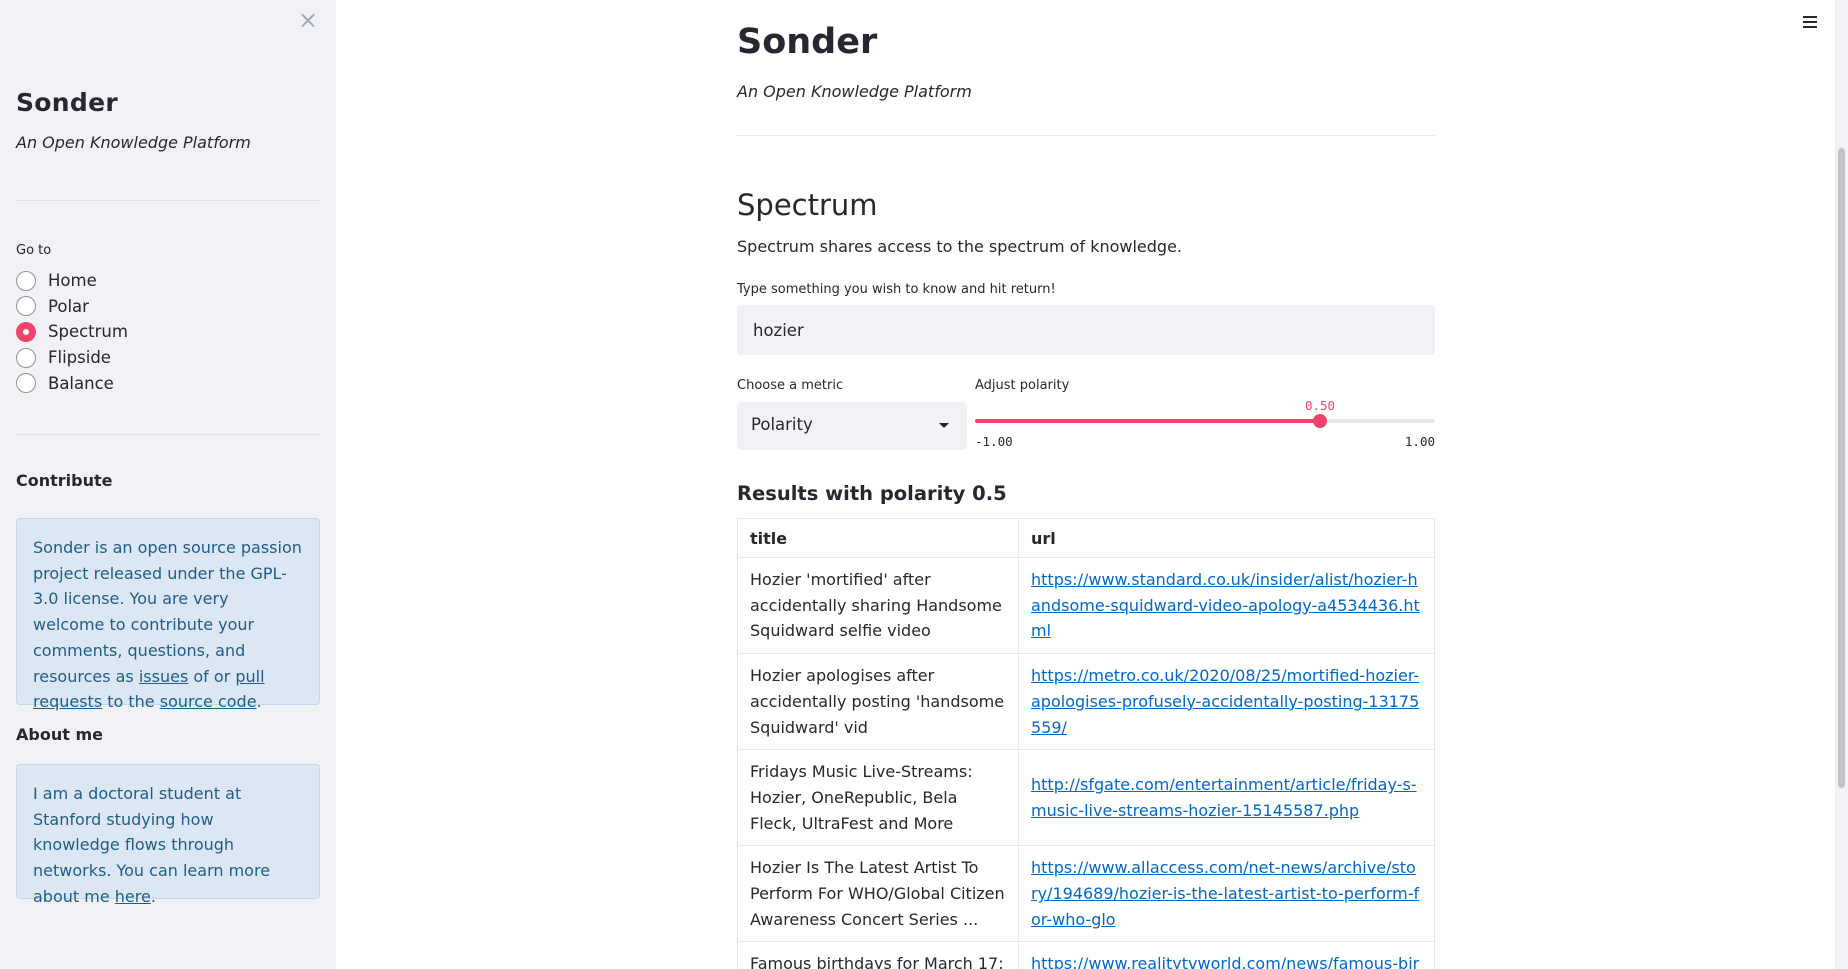 This screenshot has width=1848, height=969. What do you see at coordinates (68, 306) in the screenshot?
I see `radio-label: Polar` at bounding box center [68, 306].